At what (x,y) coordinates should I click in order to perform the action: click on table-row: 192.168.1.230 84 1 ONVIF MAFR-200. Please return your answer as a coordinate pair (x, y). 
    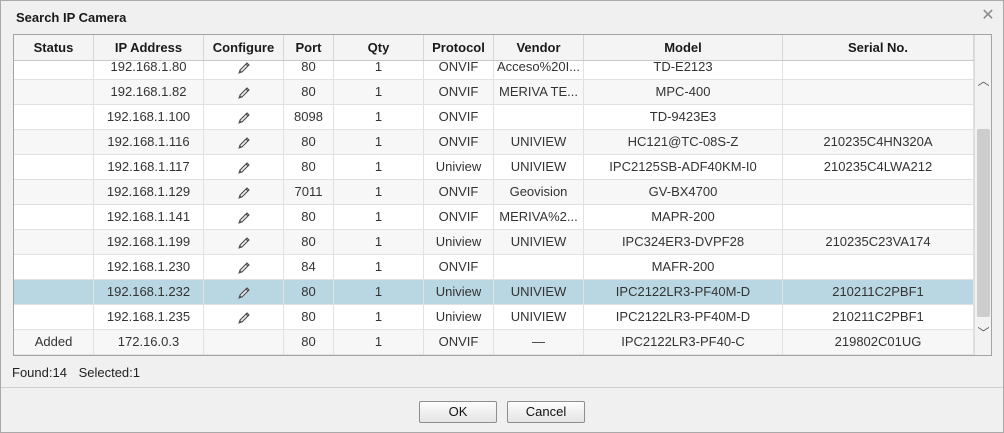
    Looking at the image, I should click on (494, 267).